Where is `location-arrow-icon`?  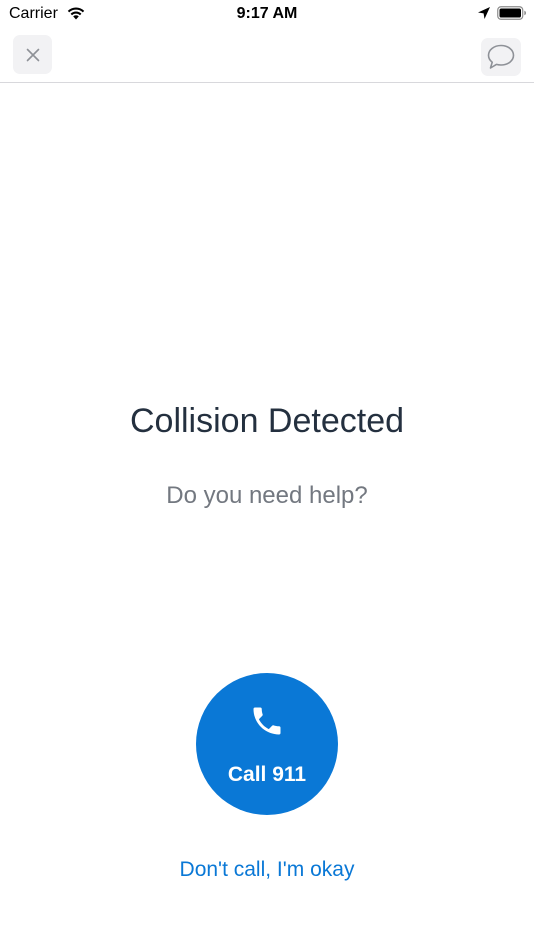
location-arrow-icon is located at coordinates (484, 13).